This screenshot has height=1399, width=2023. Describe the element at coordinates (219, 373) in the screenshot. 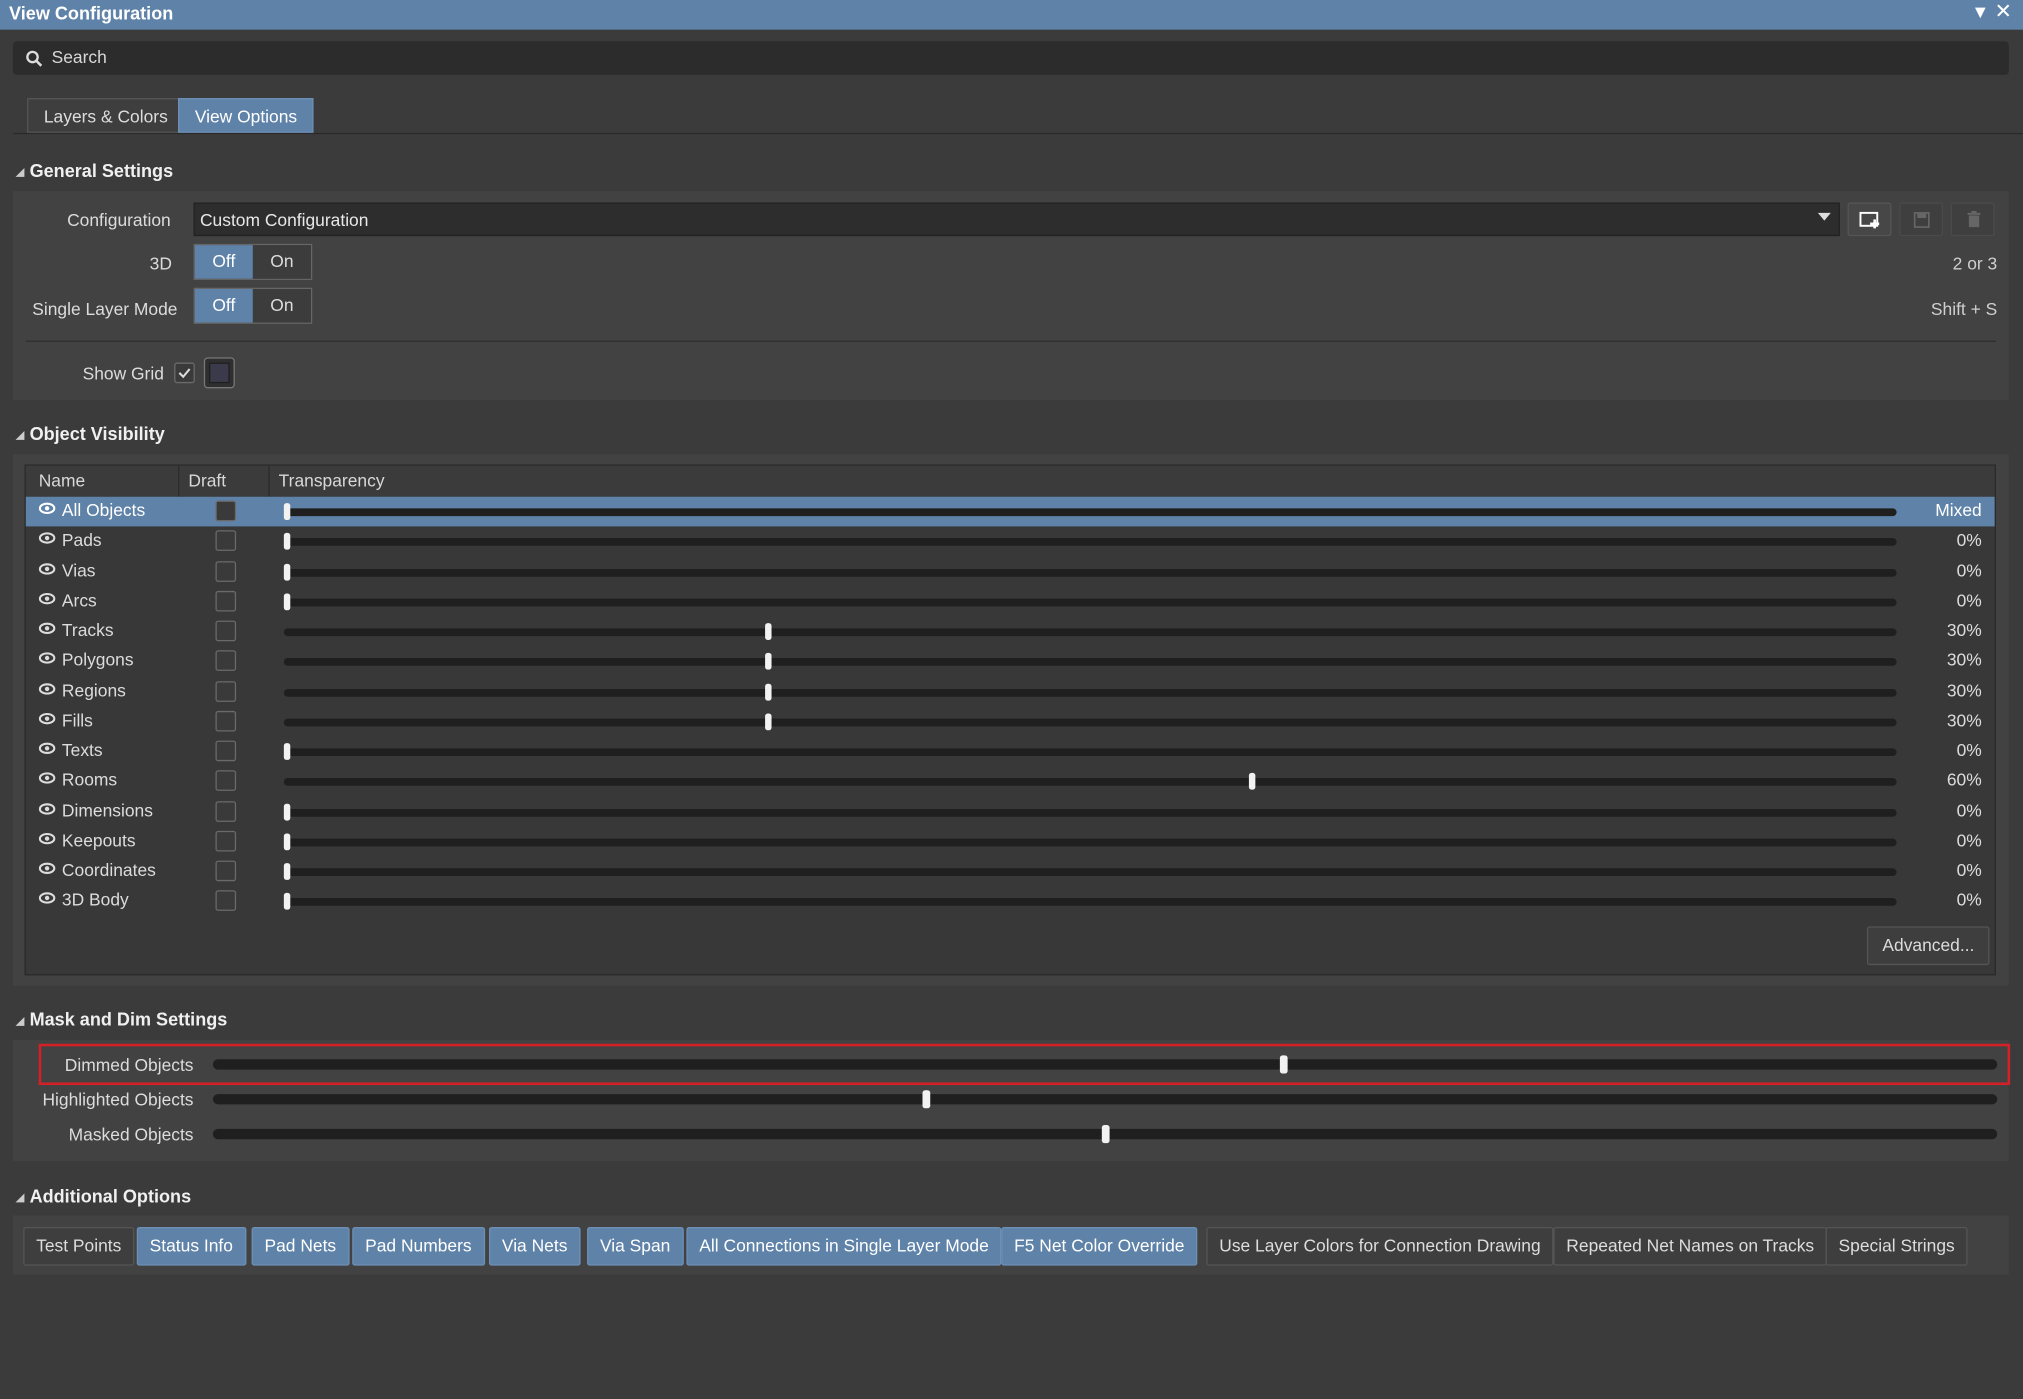

I see `grid-color-swatch` at that location.